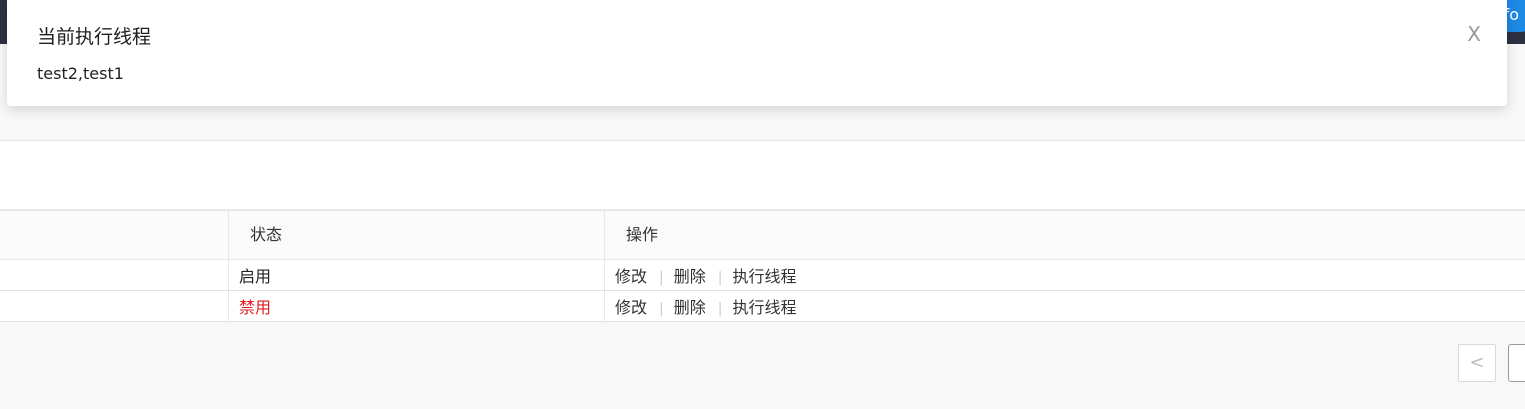 This screenshot has width=1525, height=409. I want to click on table-row: 启用 修改 | 删除 | 执行线程, so click(762, 275).